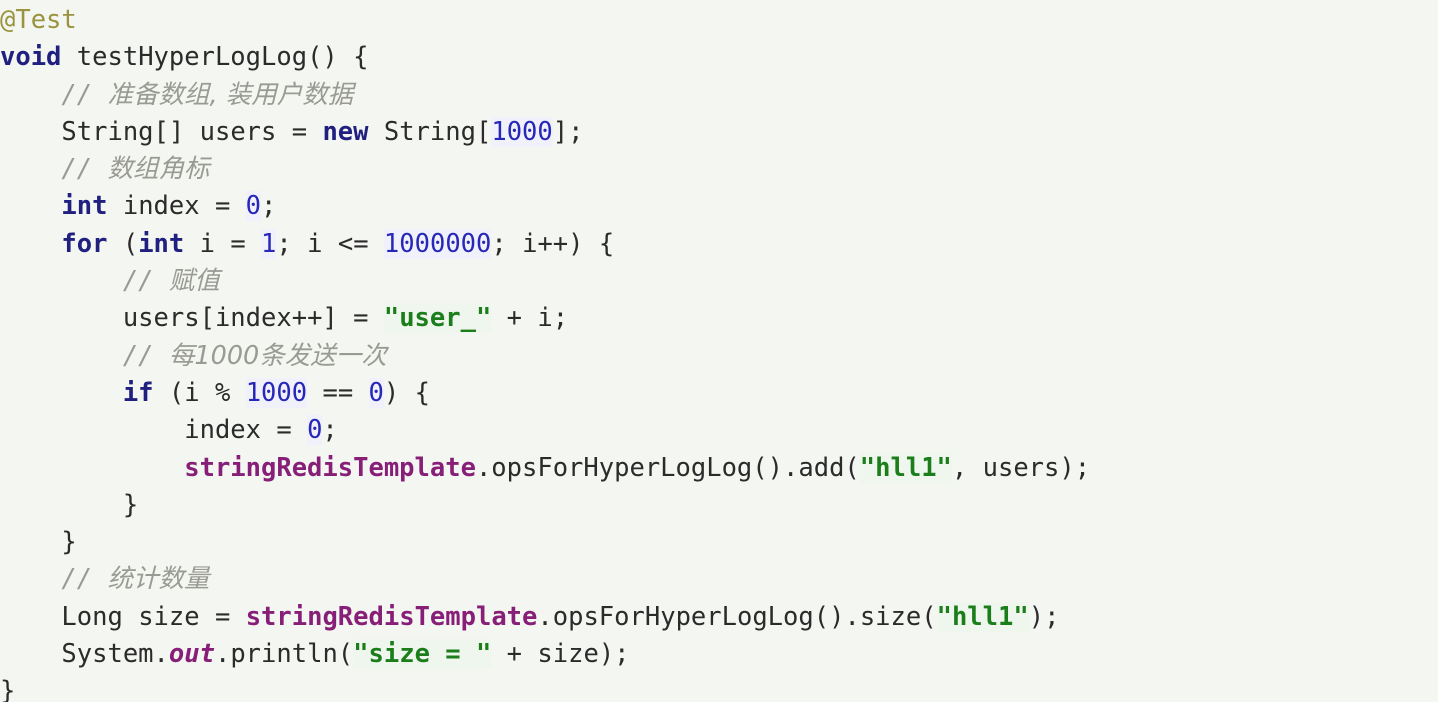 Image resolution: width=1438 pixels, height=702 pixels. What do you see at coordinates (277, 355) in the screenshot?
I see `code-token-comment-cjk: 每1000条发送一次` at bounding box center [277, 355].